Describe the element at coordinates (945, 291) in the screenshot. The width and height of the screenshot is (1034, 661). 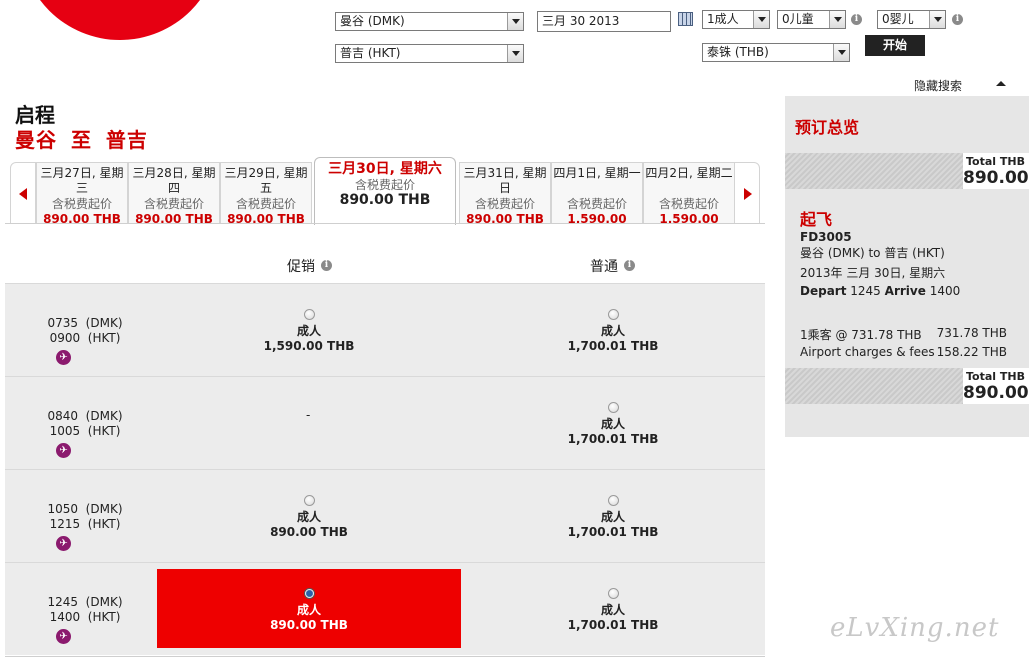
I see `arrive-time: 1400` at that location.